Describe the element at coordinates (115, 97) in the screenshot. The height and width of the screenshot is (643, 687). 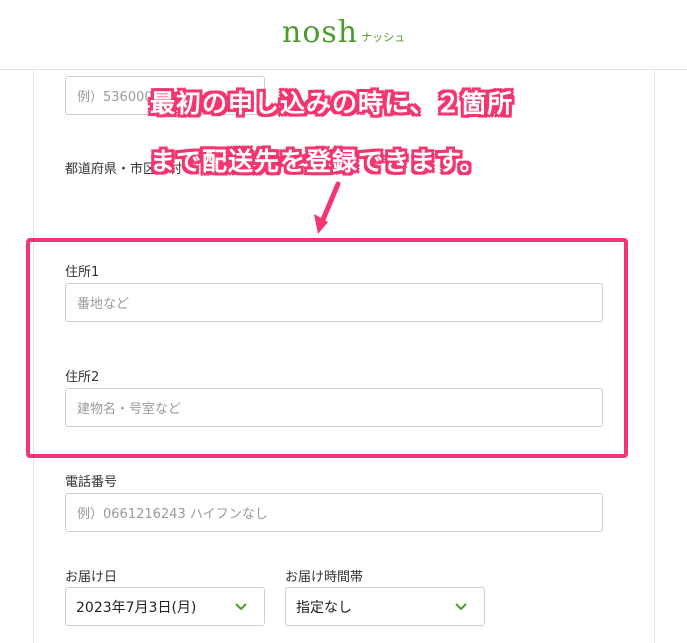
I see `postal-code-placeholder: 例）536000` at that location.